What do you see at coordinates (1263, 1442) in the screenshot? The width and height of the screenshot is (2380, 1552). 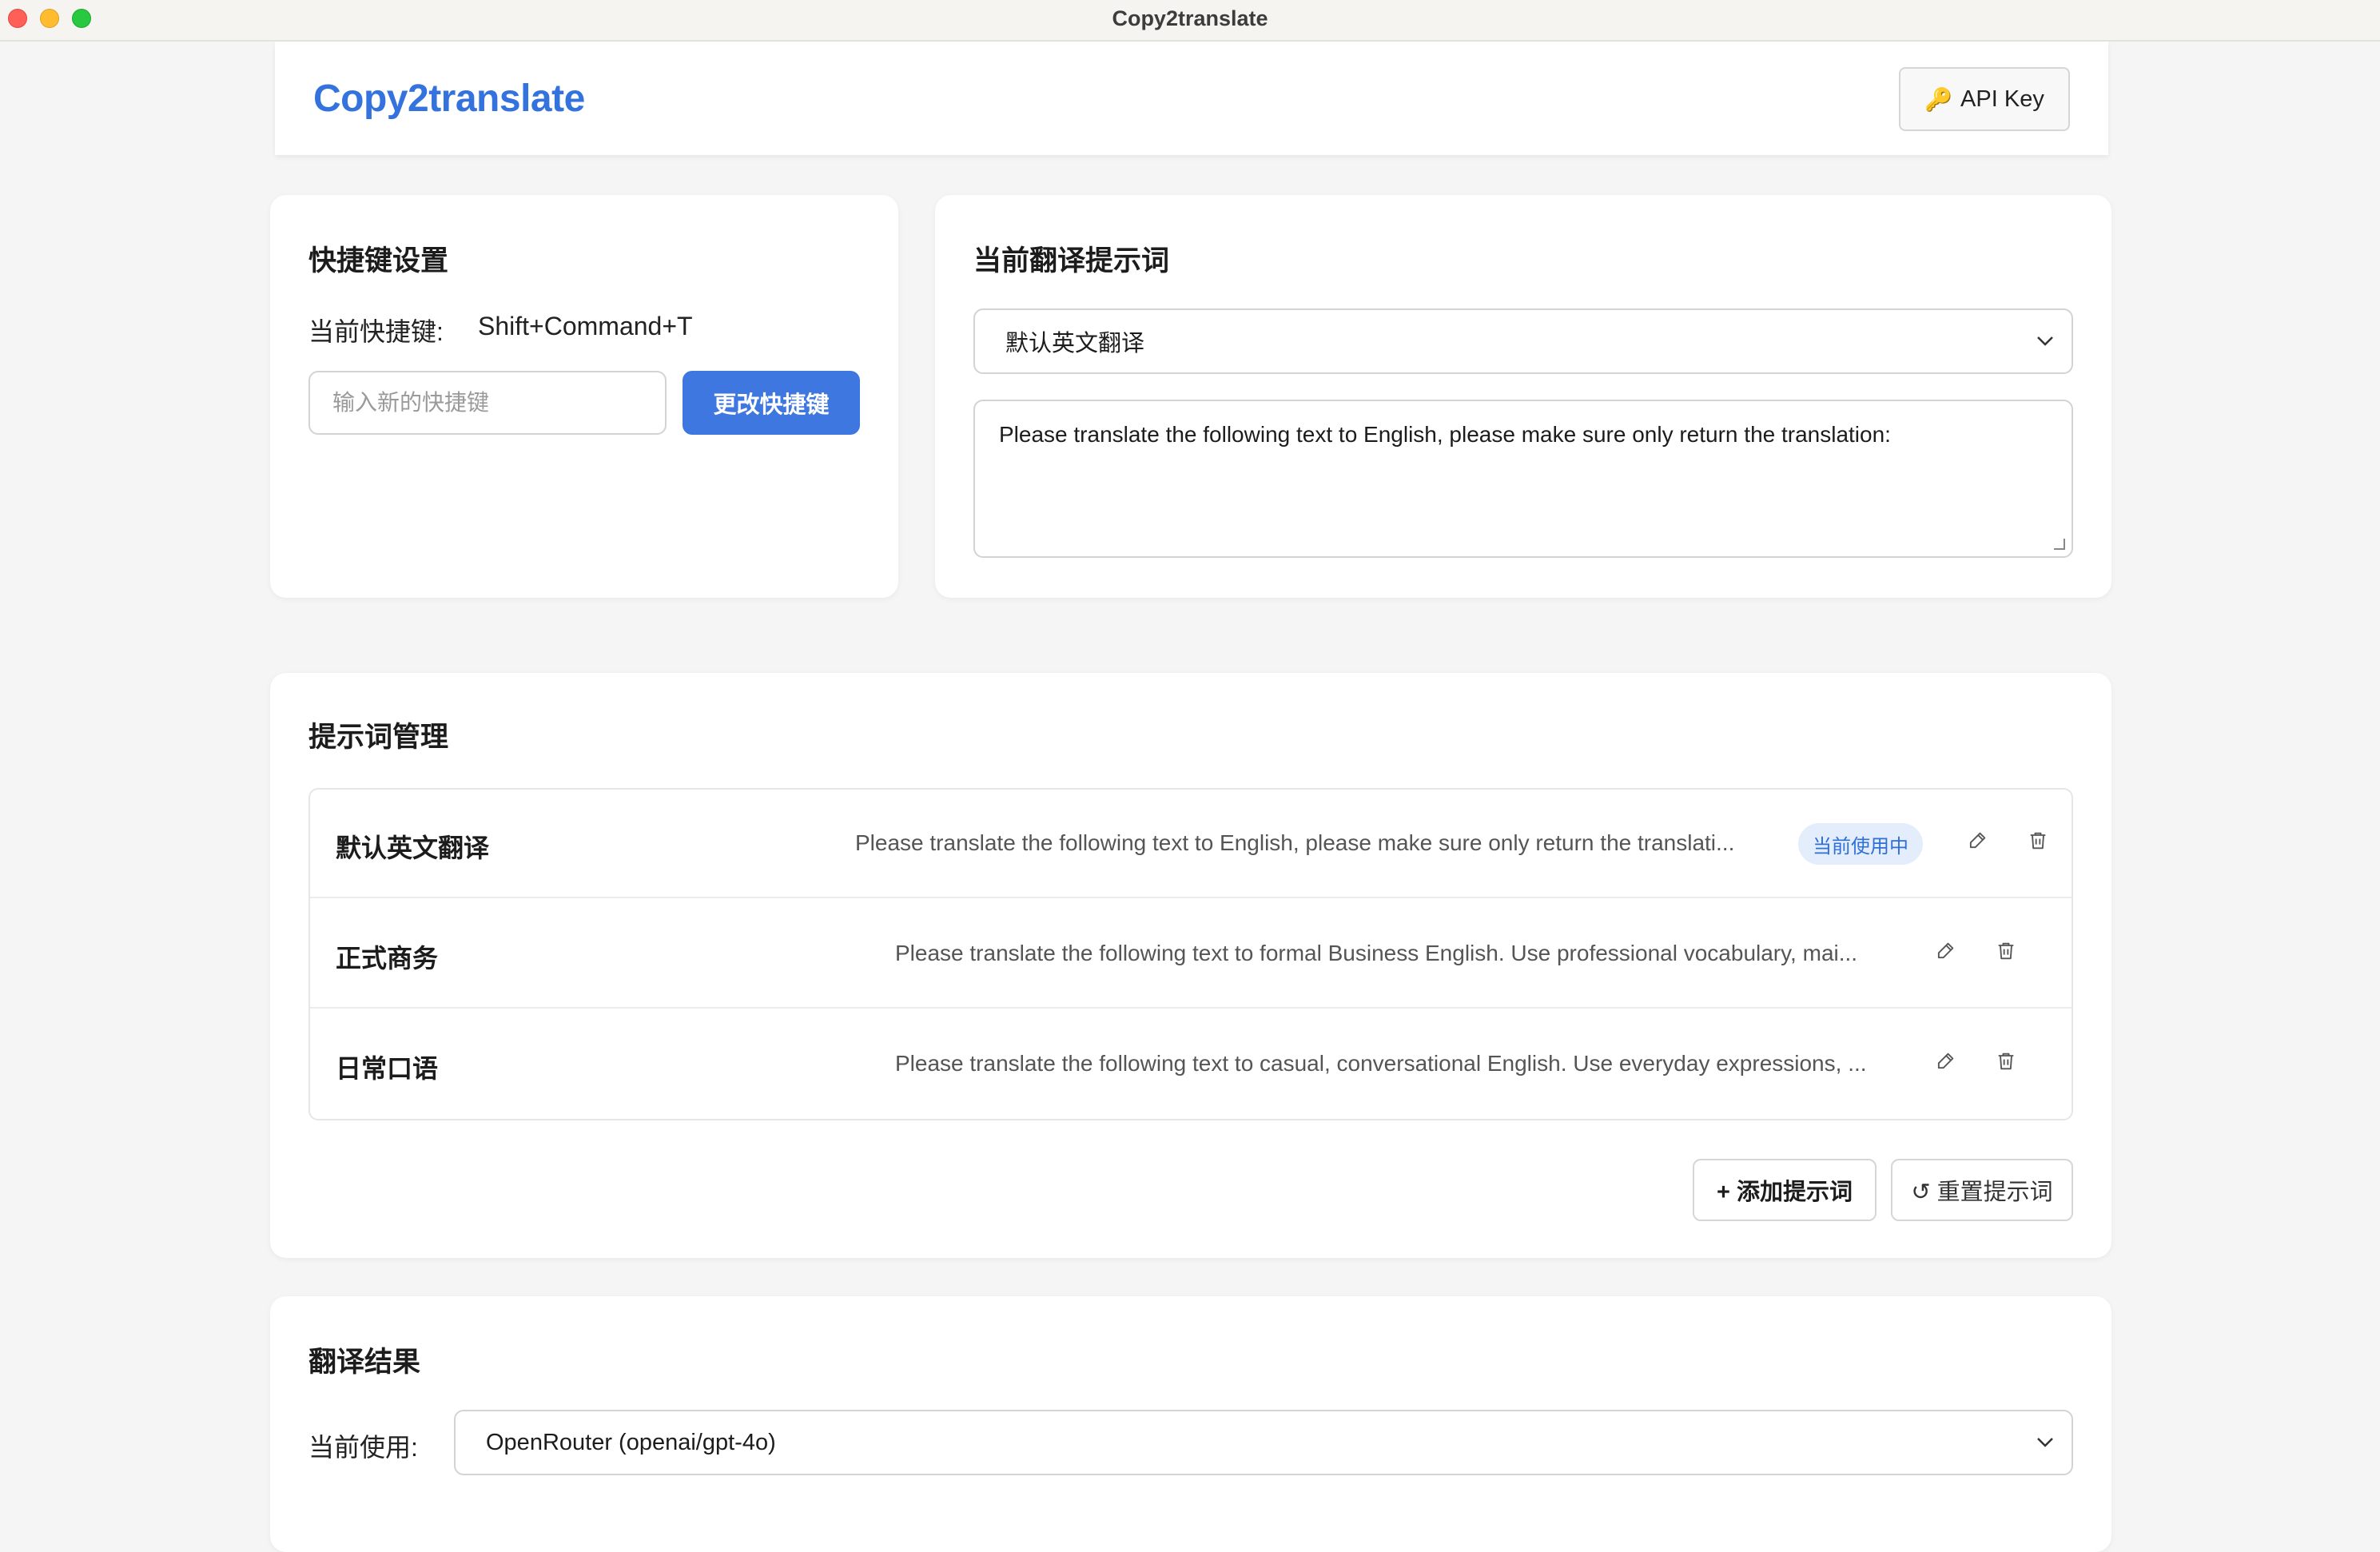 I see `model-select: OpenRouter (openai/gpt-4o)` at bounding box center [1263, 1442].